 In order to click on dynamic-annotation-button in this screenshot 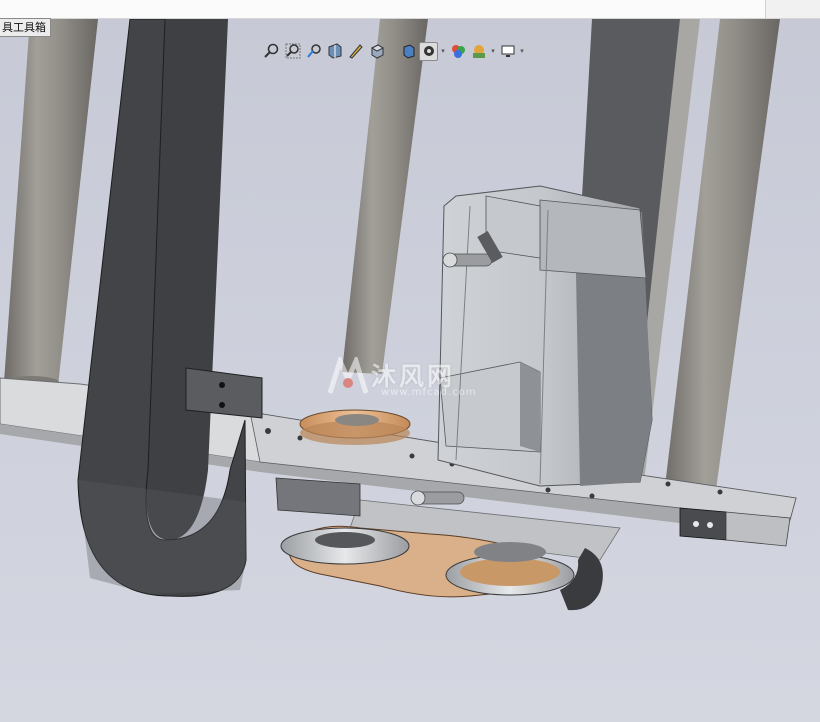, I will do `click(355, 51)`.